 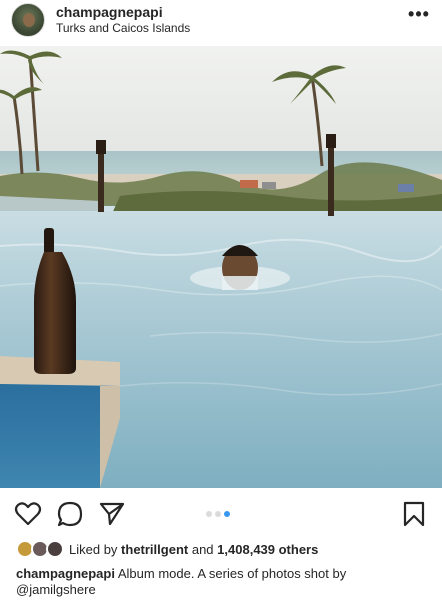 What do you see at coordinates (112, 514) in the screenshot?
I see `share-icon` at bounding box center [112, 514].